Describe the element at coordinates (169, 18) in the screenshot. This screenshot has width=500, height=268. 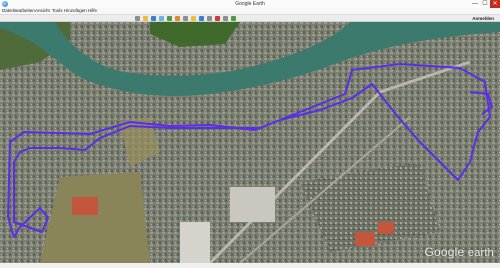
I see `image-overlay-icon` at that location.